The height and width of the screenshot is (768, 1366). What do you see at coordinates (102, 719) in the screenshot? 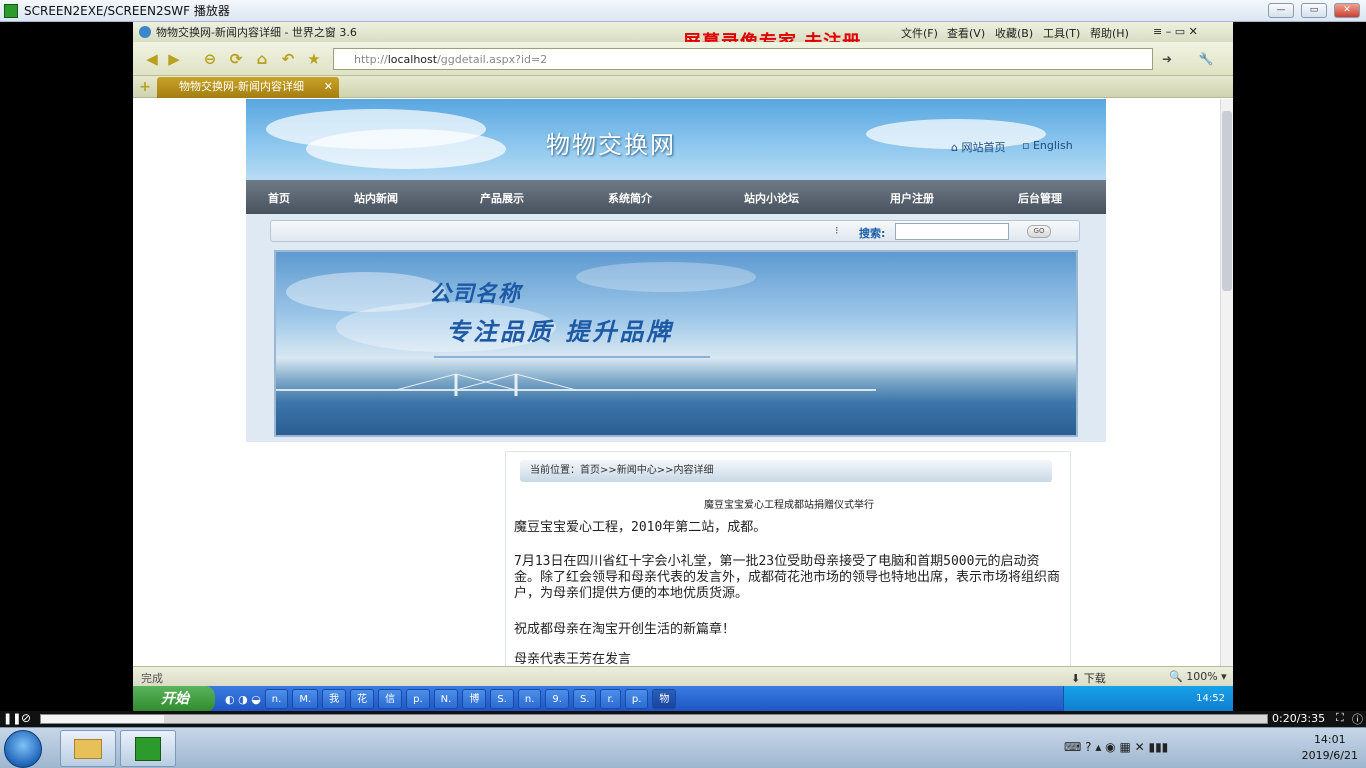
I see `seek-progress` at bounding box center [102, 719].